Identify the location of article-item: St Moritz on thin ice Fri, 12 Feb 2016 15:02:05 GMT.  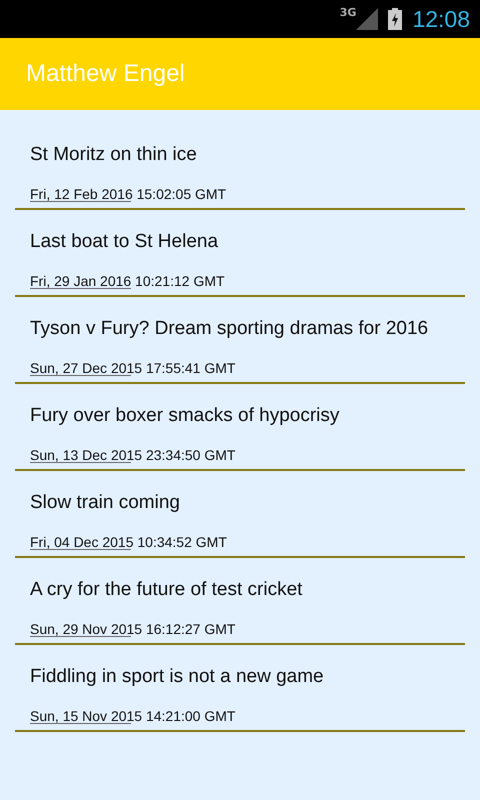
(240, 166).